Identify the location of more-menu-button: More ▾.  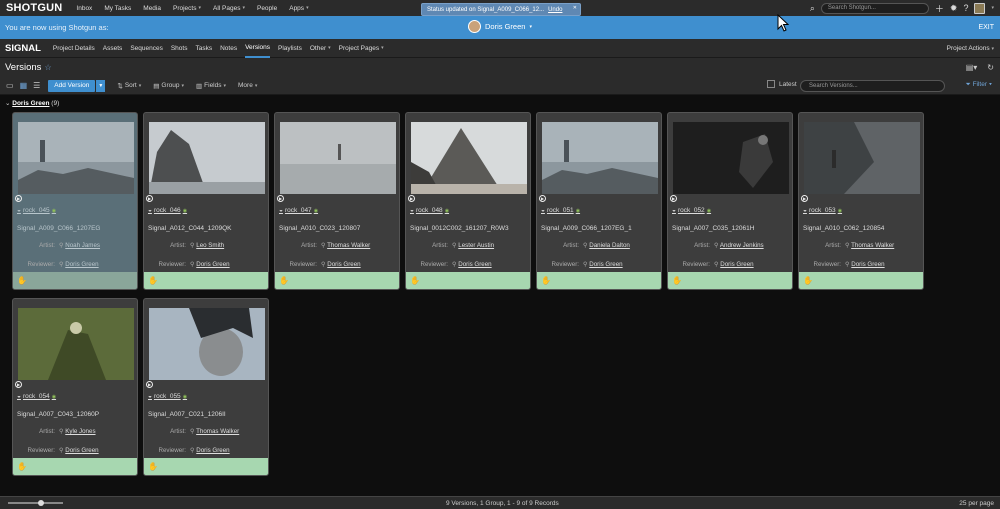
(247, 85).